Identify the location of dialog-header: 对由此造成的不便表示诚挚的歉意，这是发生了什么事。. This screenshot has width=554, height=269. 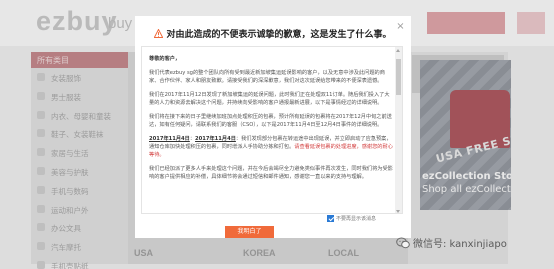
(273, 33).